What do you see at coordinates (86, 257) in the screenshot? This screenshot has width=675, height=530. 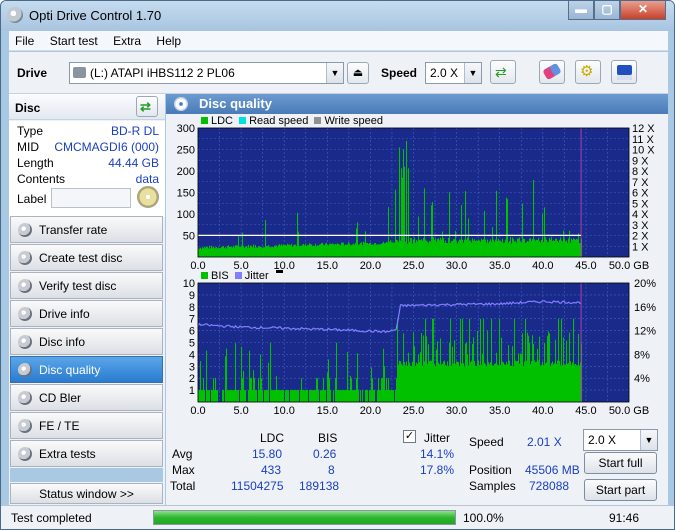 I see `nav-create-test-disc: Create test disc` at bounding box center [86, 257].